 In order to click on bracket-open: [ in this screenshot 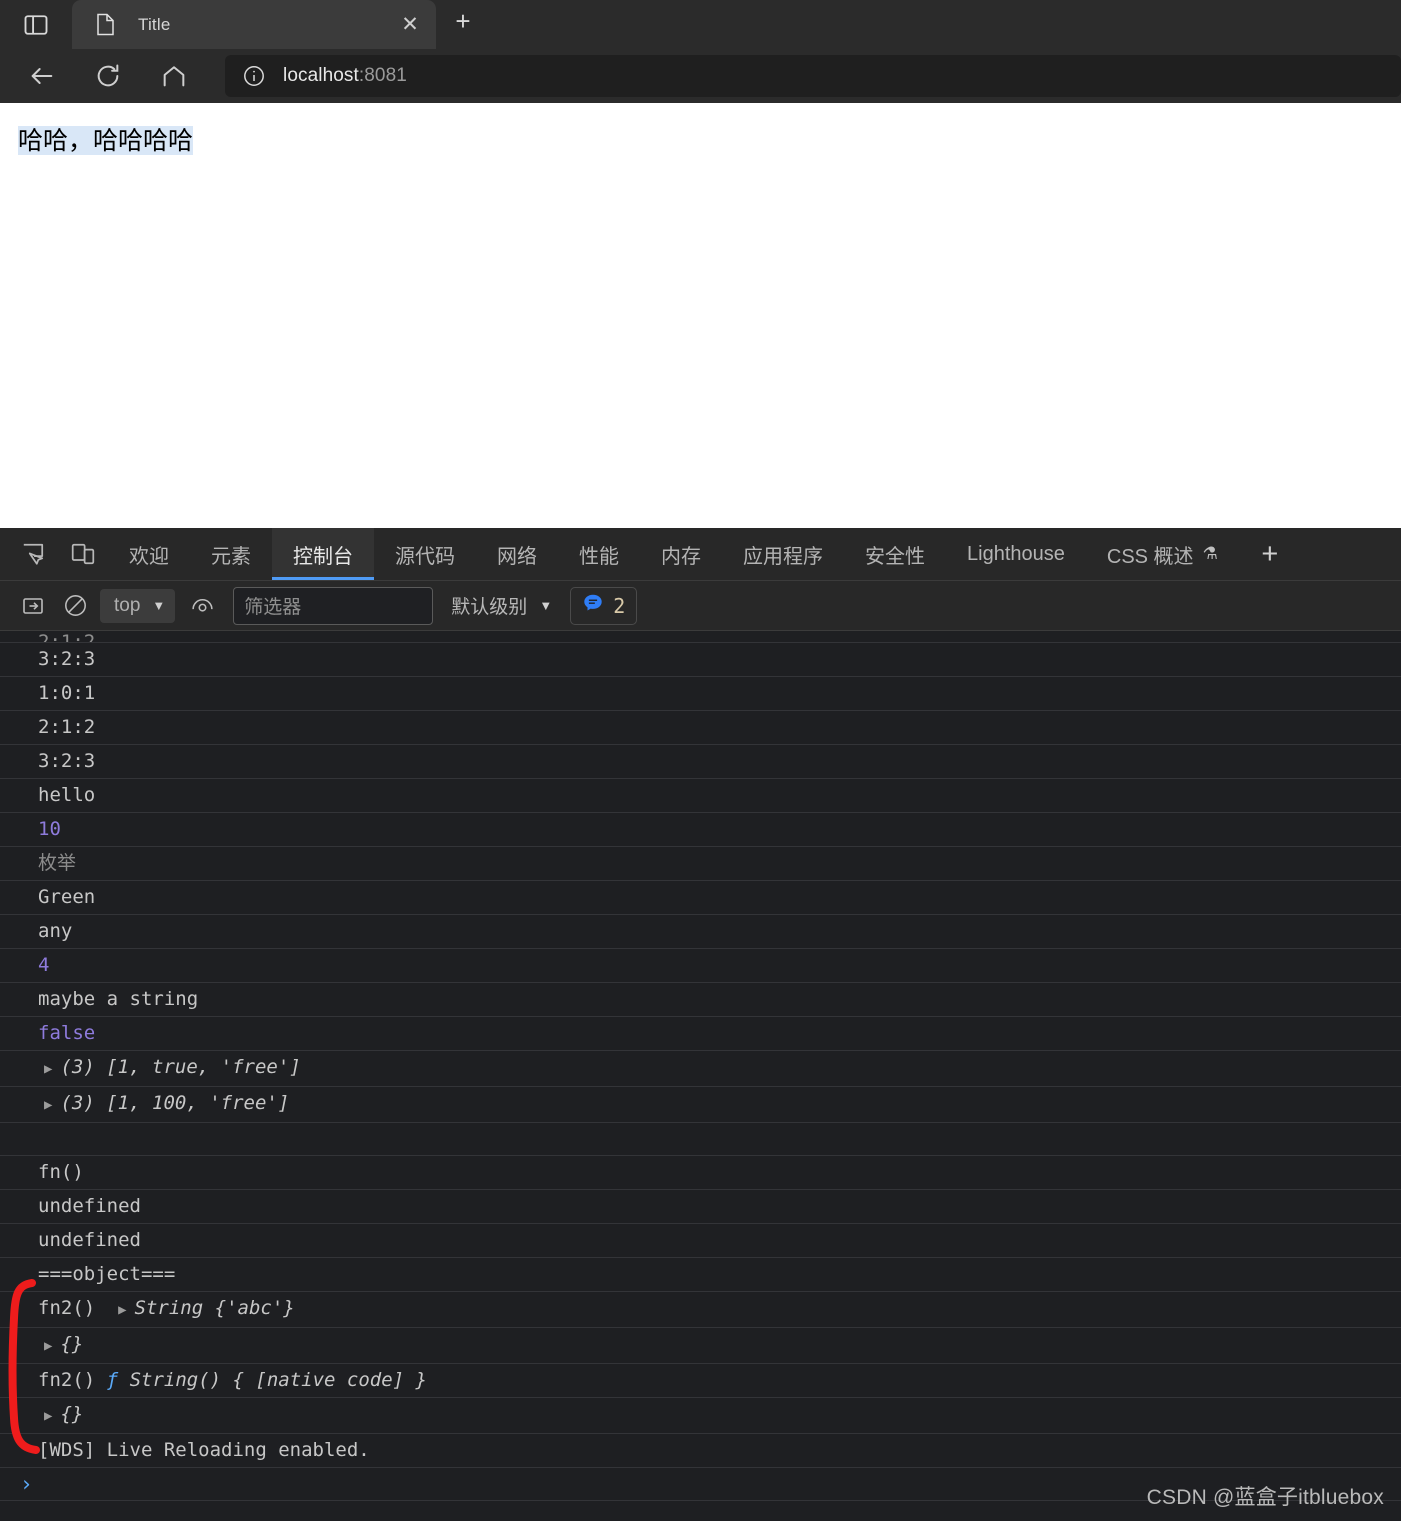, I will do `click(112, 1067)`.